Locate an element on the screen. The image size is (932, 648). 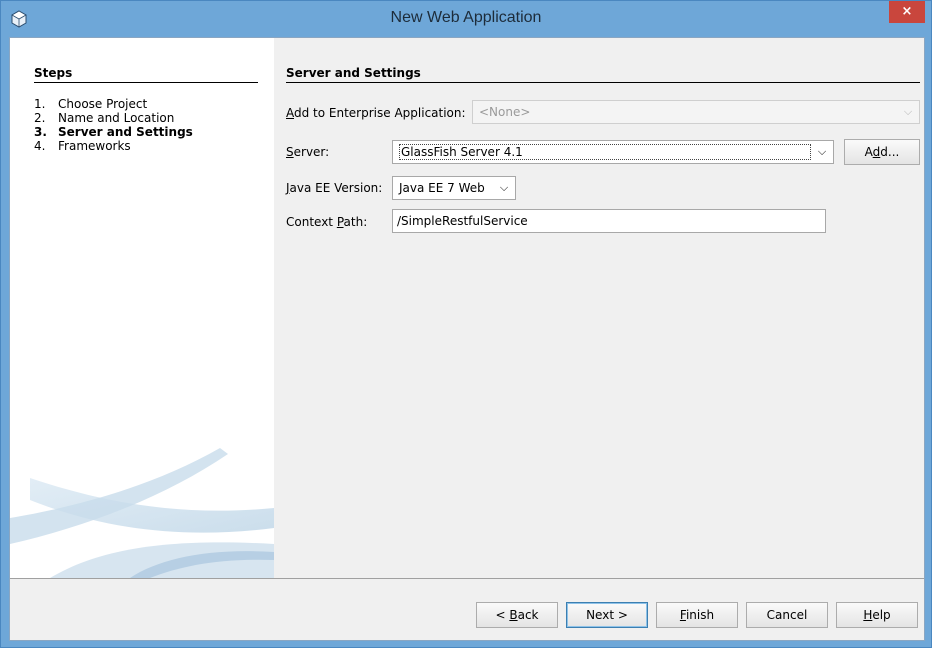
step-number: 1. is located at coordinates (40, 104).